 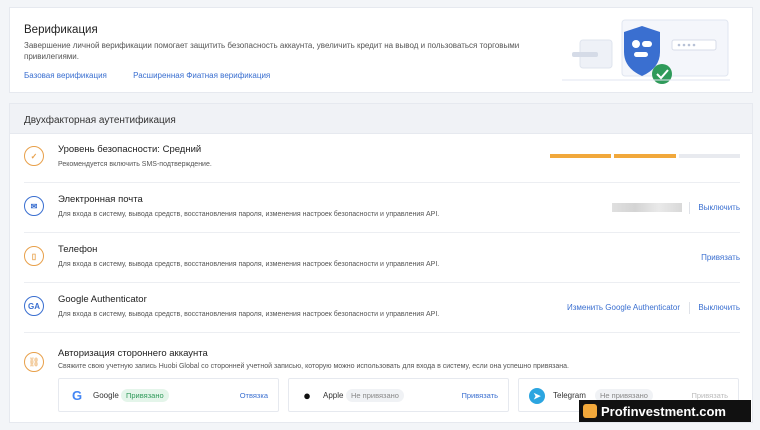 What do you see at coordinates (78, 249) in the screenshot?
I see `phone-title: Телефон` at bounding box center [78, 249].